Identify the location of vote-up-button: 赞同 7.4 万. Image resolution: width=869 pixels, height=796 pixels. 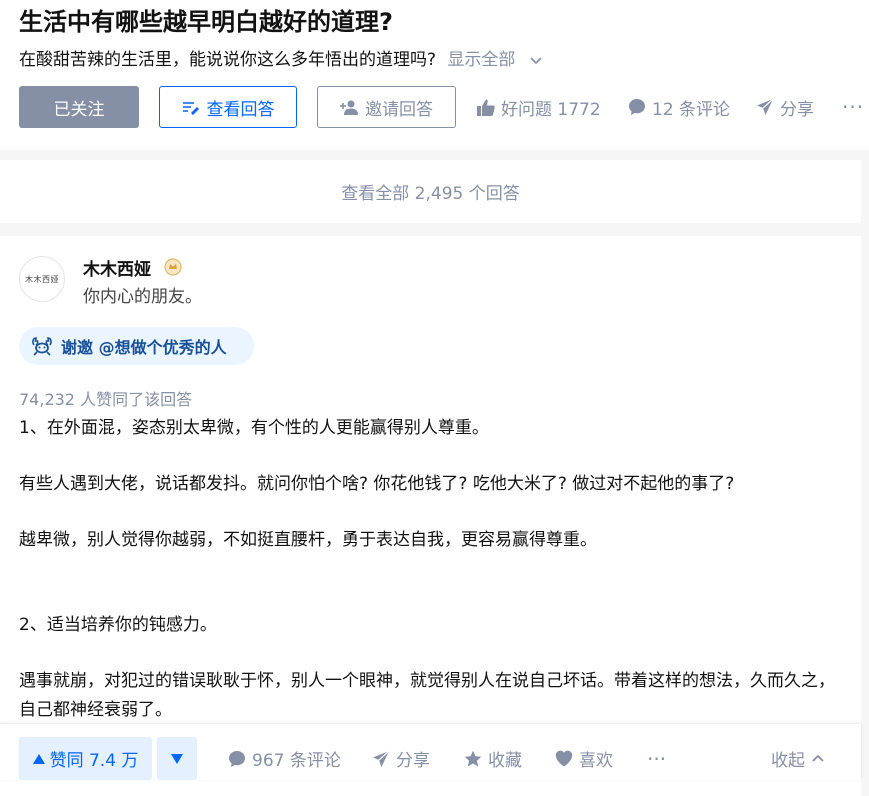
(85, 758).